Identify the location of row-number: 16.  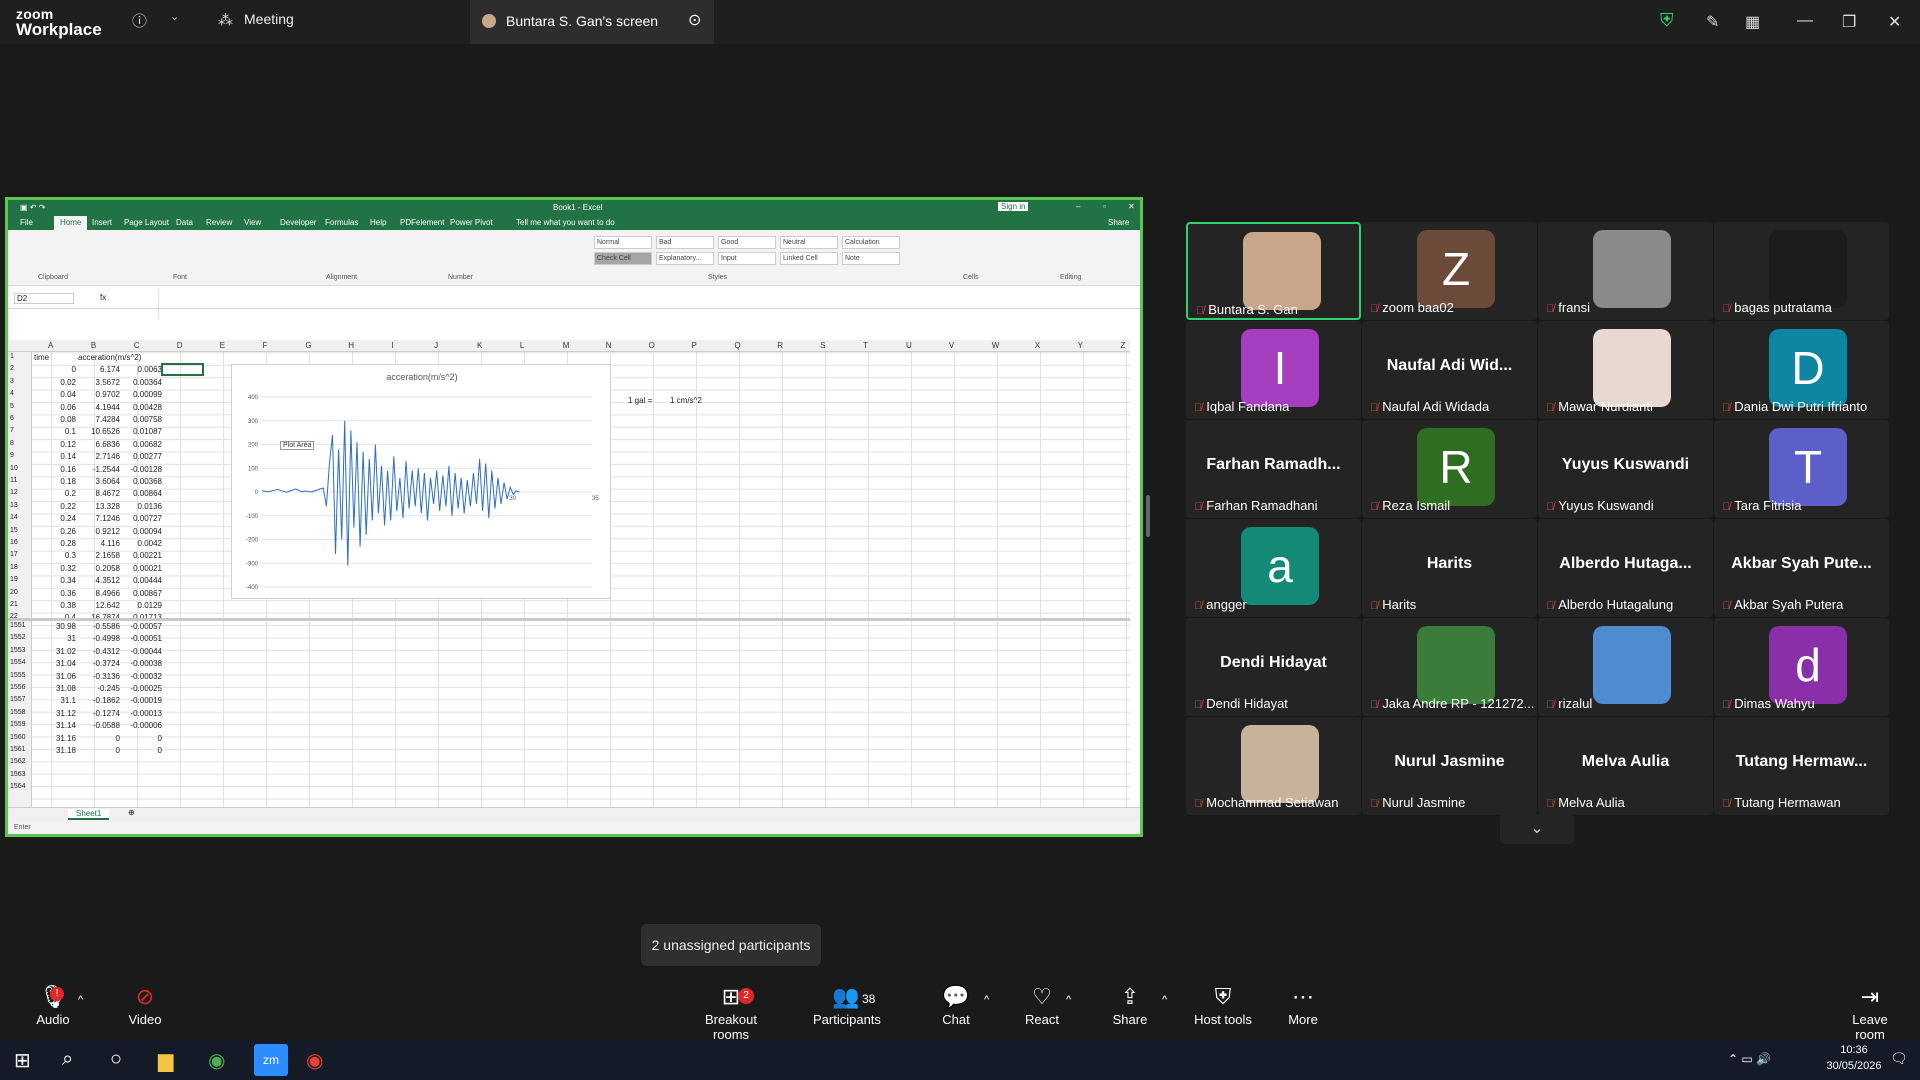
(14, 542).